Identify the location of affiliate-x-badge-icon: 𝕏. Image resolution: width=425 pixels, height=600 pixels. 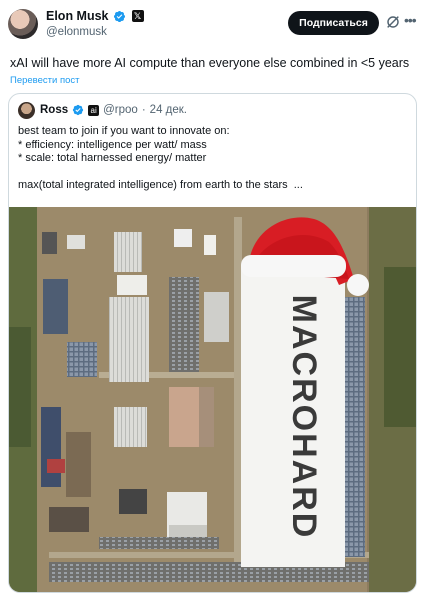
(137, 16).